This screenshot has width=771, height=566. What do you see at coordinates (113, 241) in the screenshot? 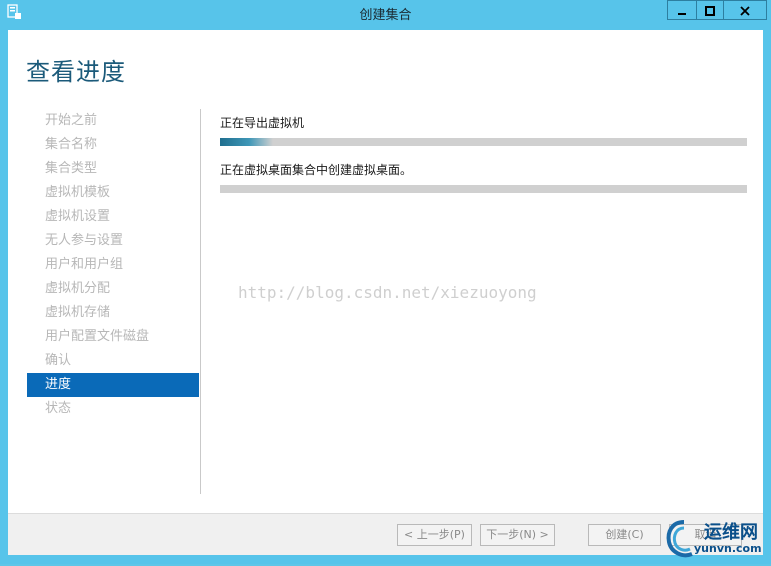
I see `nav-item-unattended-settings: 无人参与设置` at bounding box center [113, 241].